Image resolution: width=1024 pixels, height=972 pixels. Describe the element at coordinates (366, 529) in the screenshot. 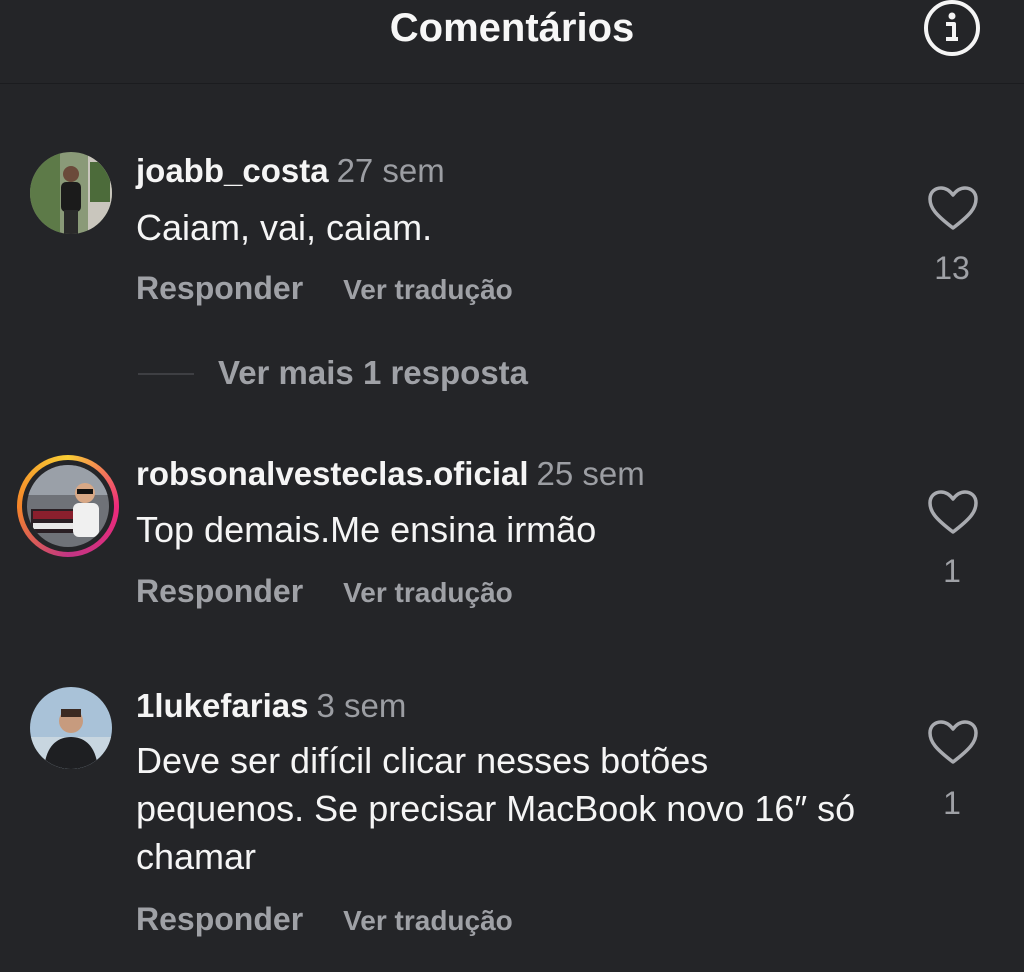

I see `comment-text: Top demais.Me ensina irmão` at that location.